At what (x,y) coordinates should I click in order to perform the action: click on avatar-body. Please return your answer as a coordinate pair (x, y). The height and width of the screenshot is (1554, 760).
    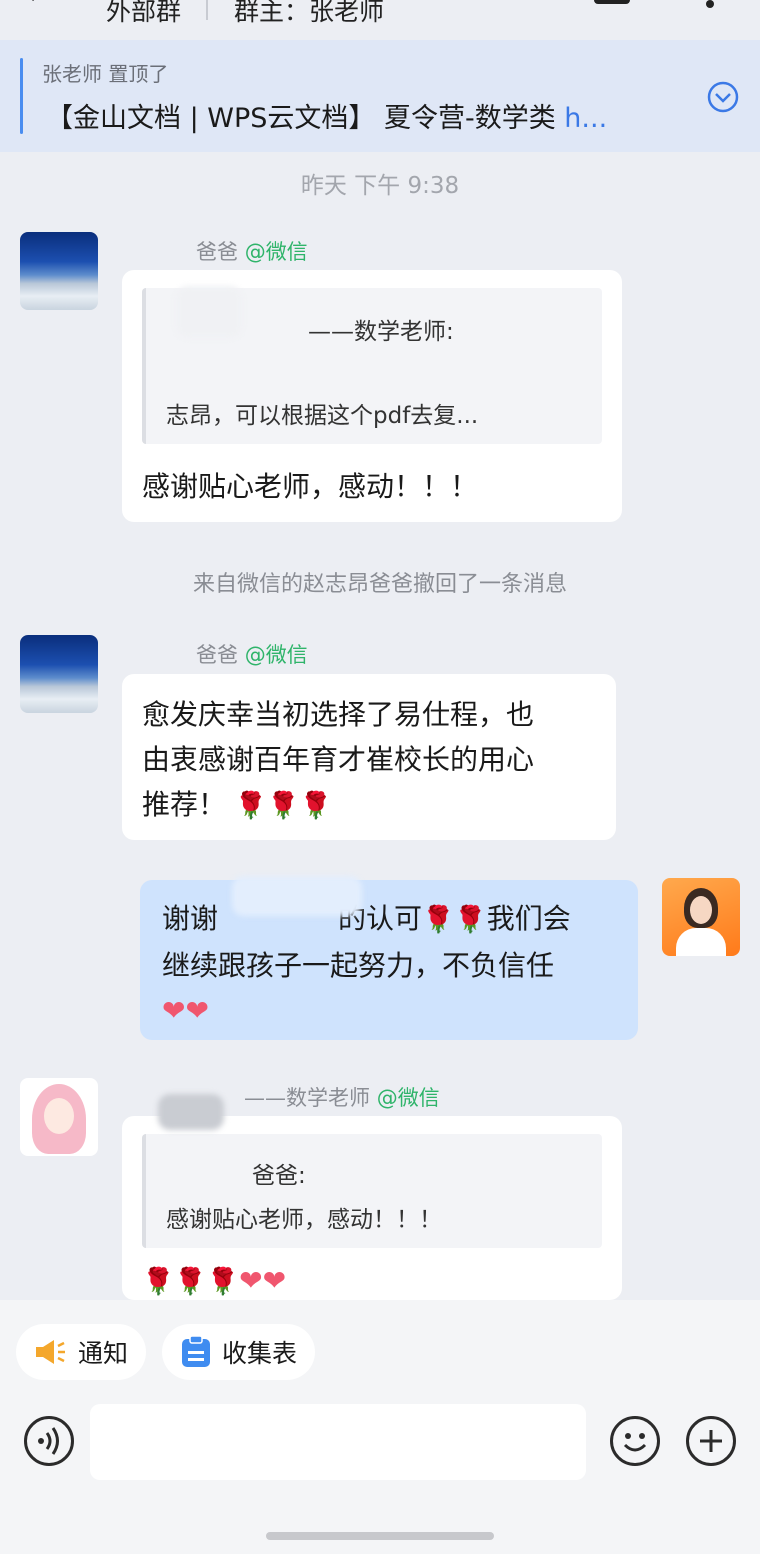
    Looking at the image, I should click on (701, 942).